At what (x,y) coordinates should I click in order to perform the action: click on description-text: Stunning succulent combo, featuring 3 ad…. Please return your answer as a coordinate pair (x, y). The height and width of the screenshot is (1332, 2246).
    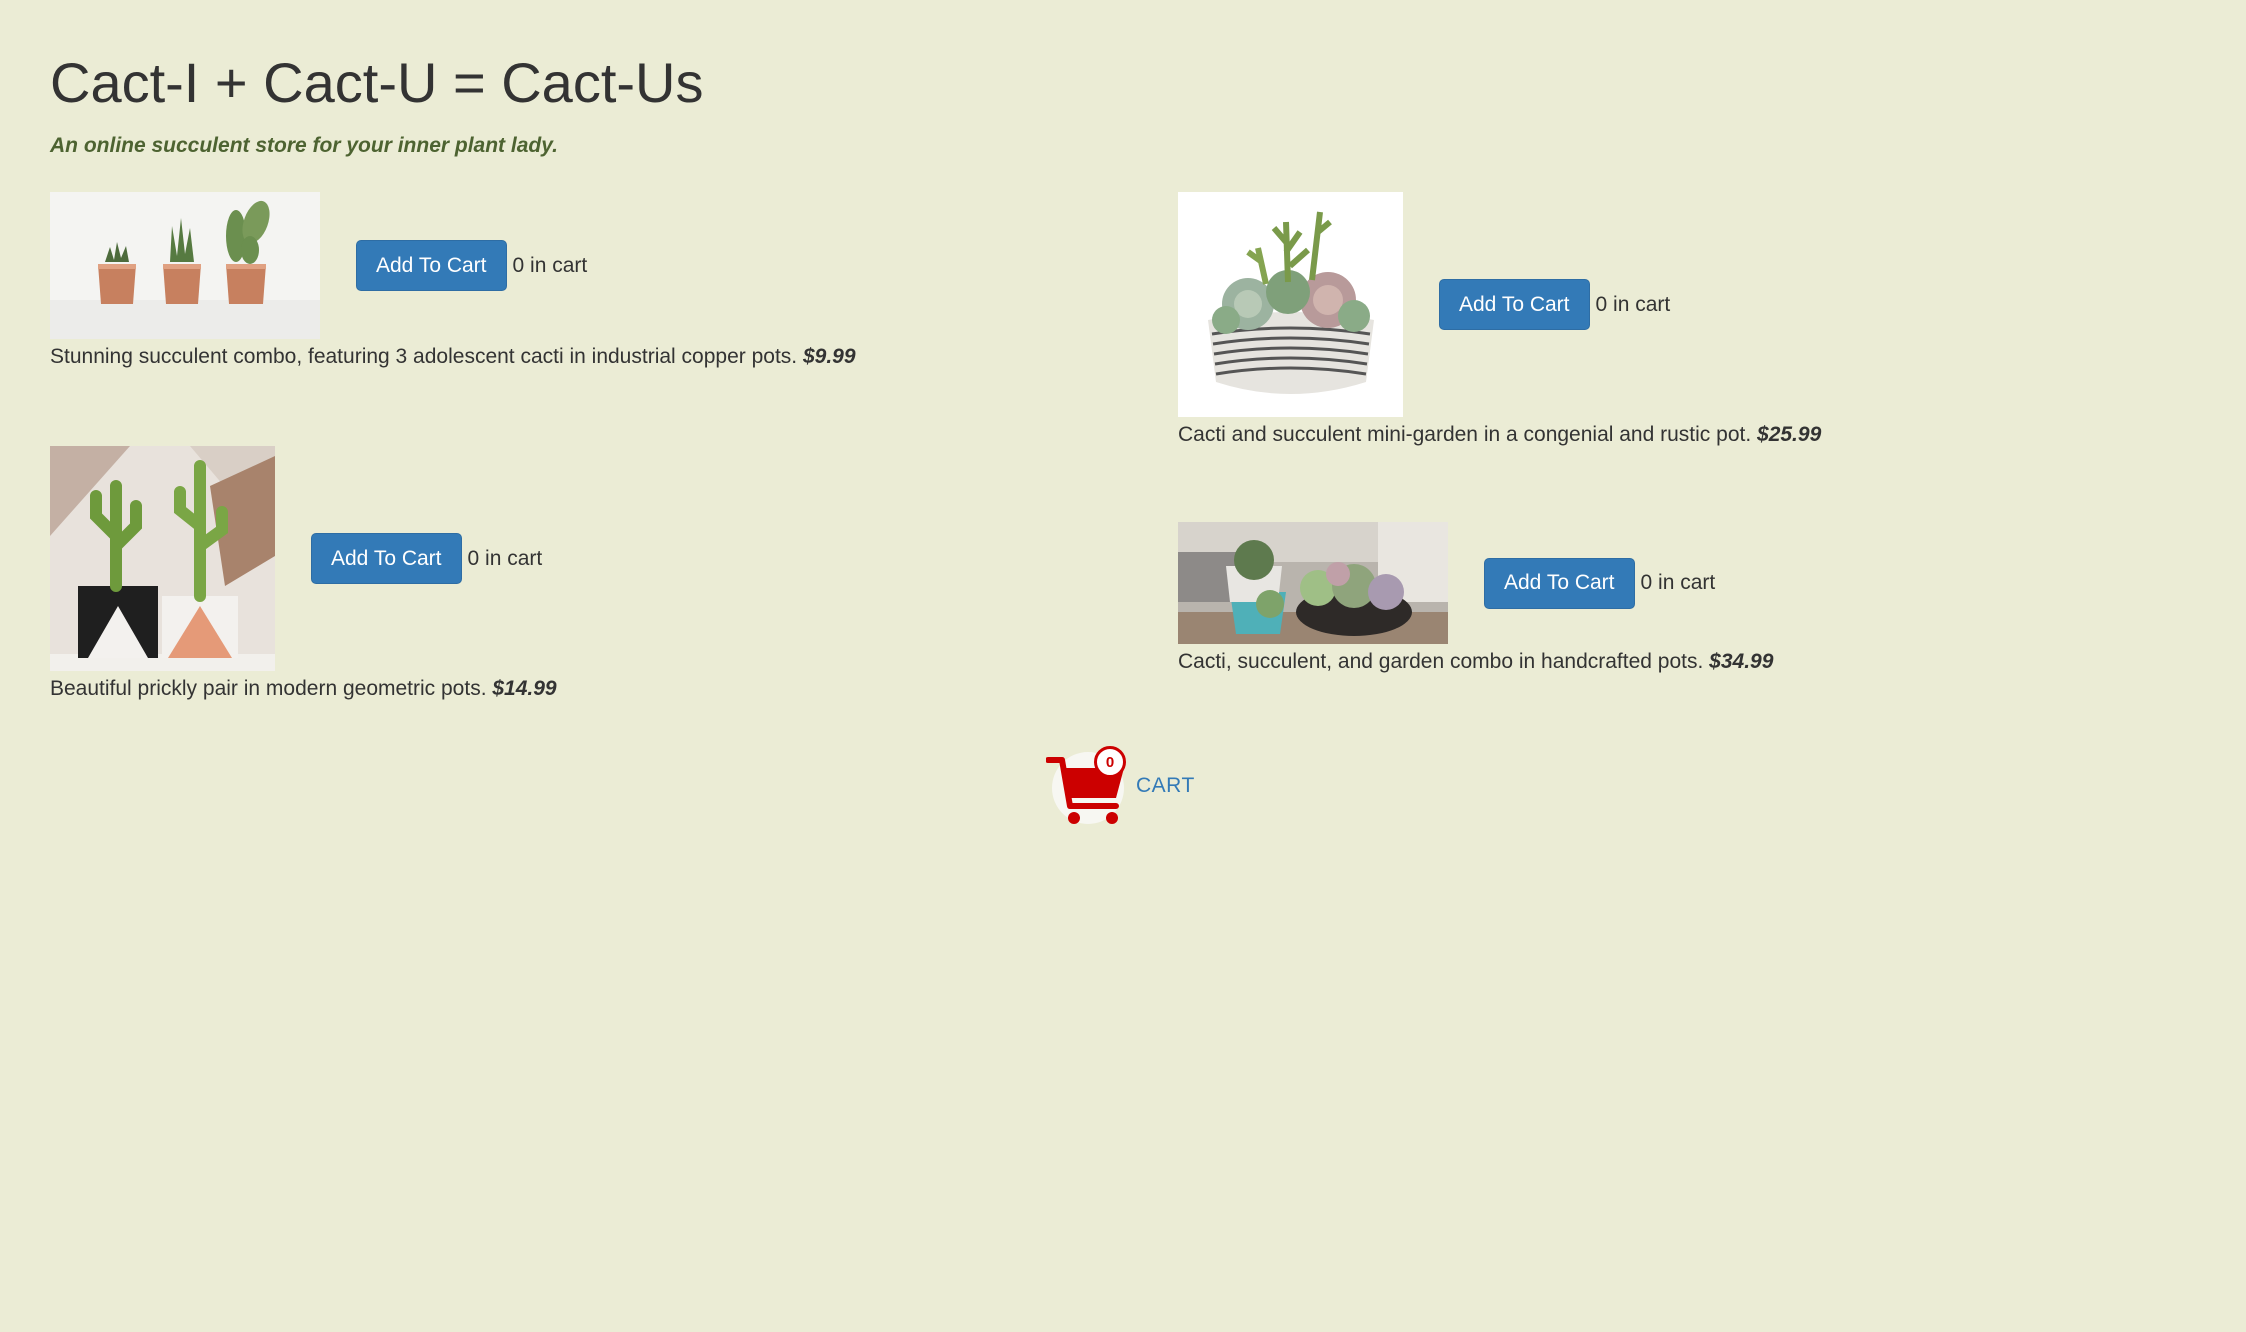
    Looking at the image, I should click on (424, 356).